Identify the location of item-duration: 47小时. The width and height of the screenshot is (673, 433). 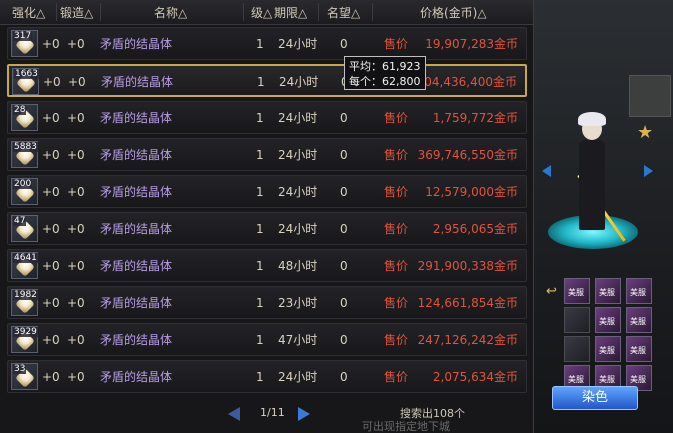
(298, 340).